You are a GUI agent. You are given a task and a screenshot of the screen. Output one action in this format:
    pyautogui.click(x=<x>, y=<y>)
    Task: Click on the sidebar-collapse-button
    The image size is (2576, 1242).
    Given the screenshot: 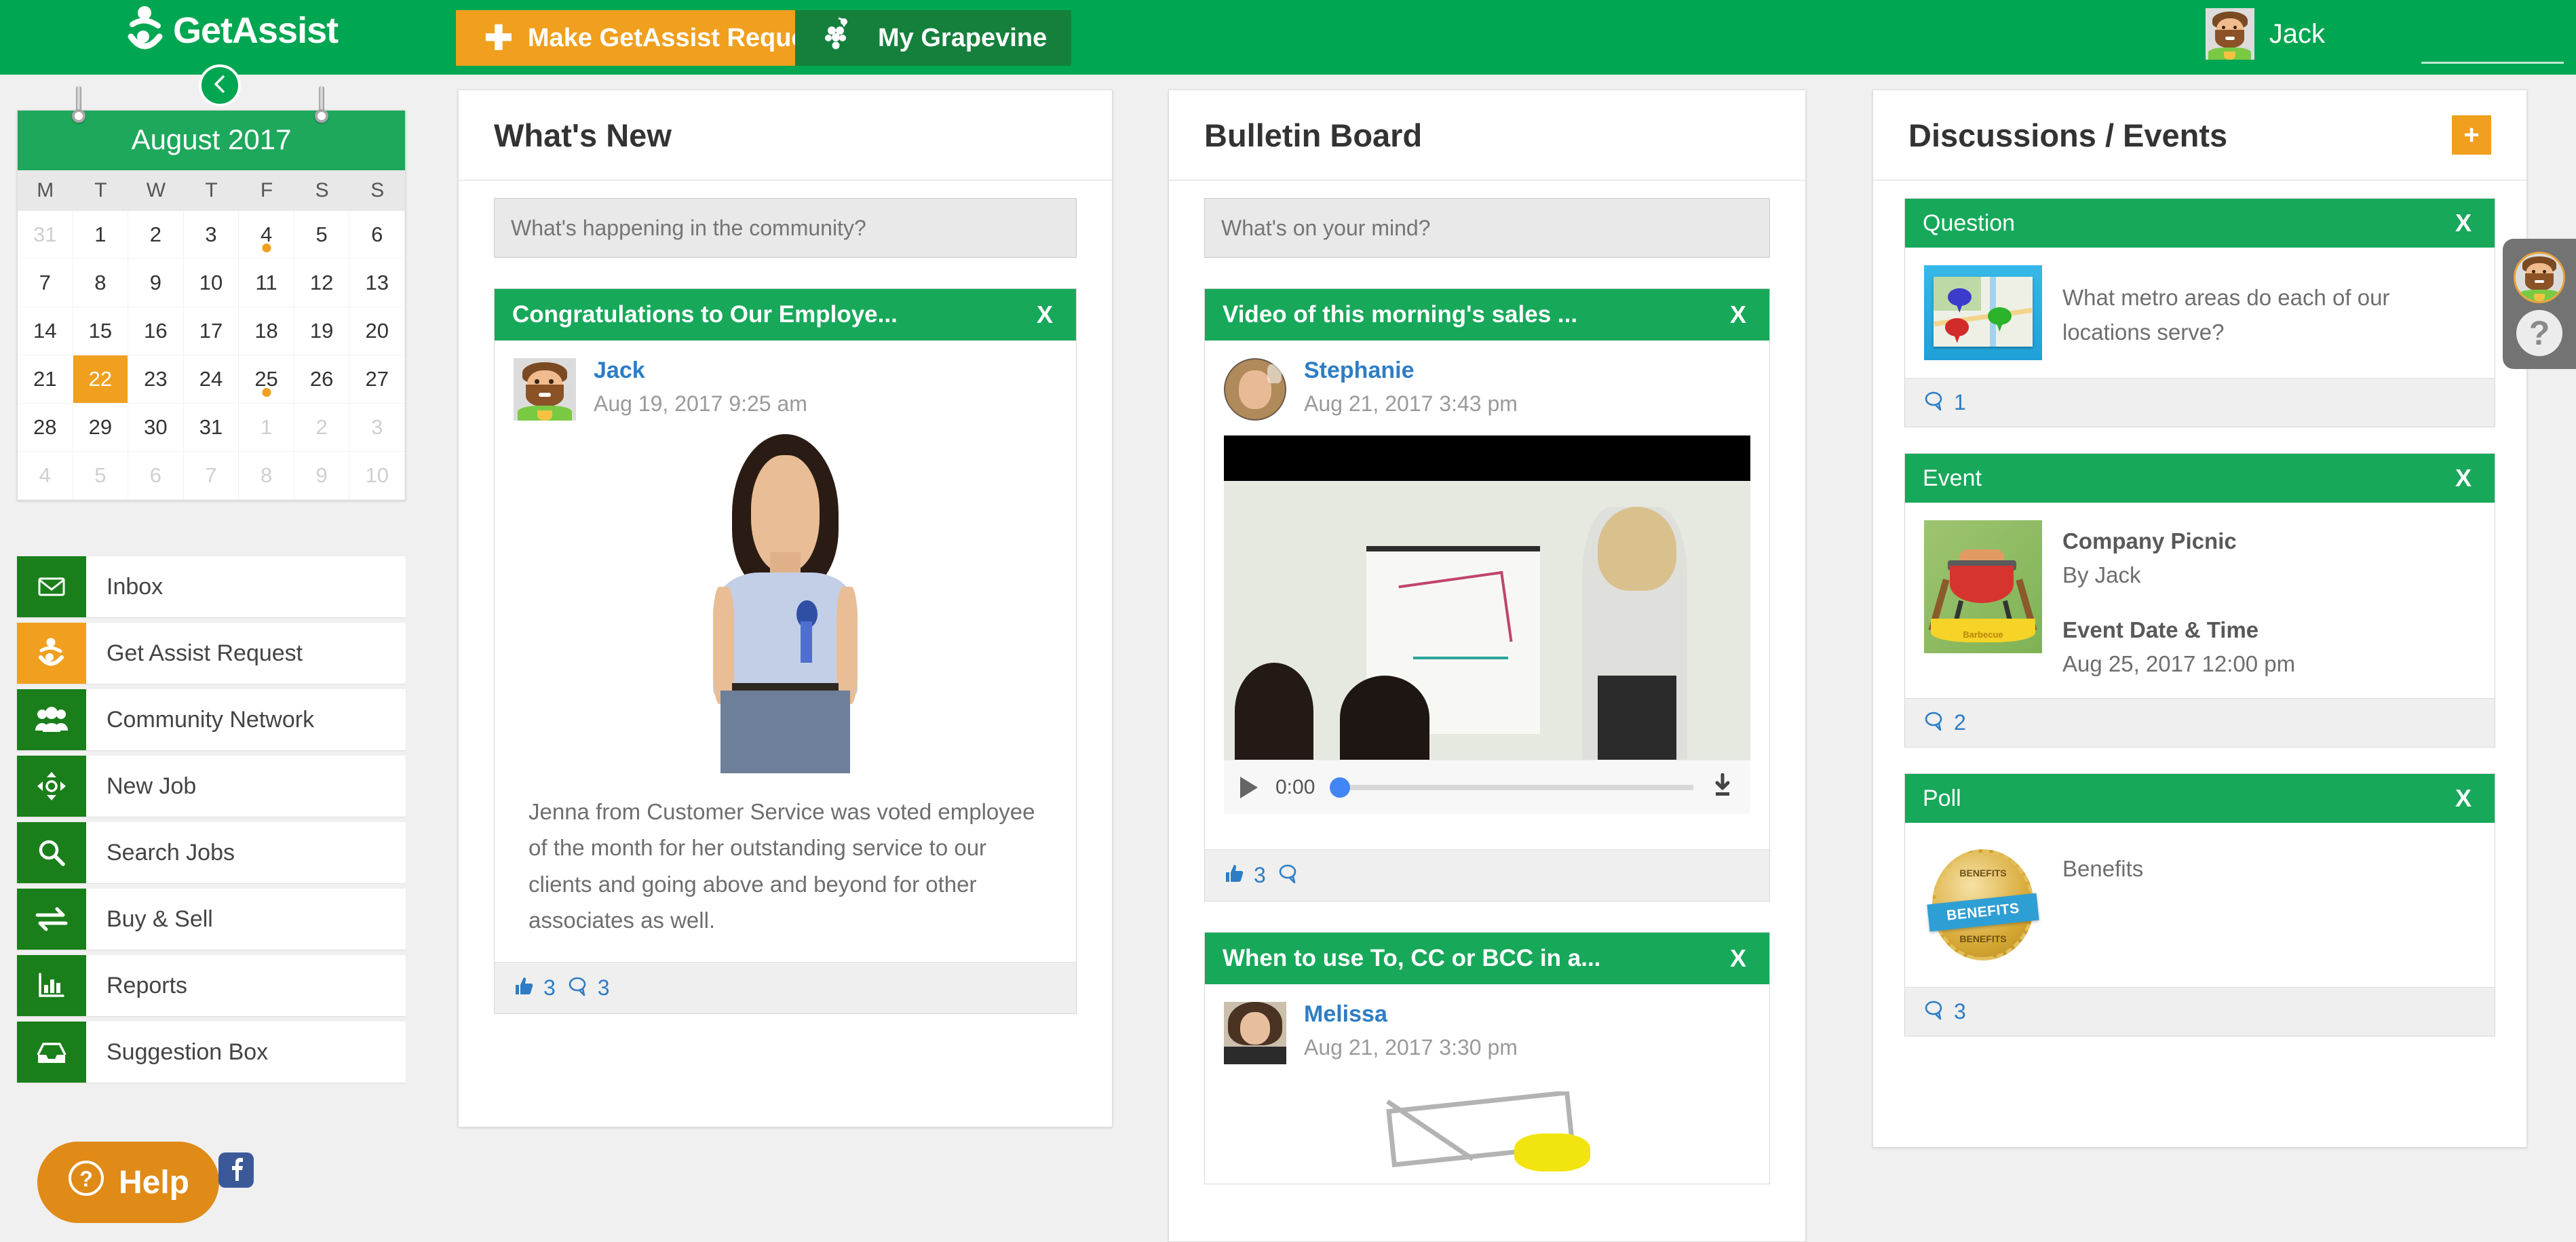 What is the action you would take?
    pyautogui.click(x=220, y=85)
    